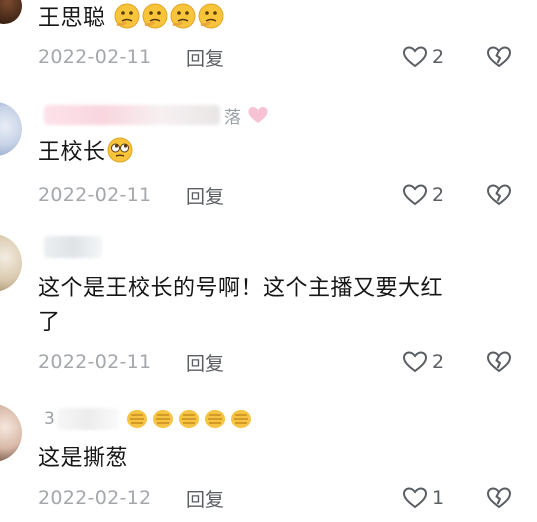 Image resolution: width=537 pixels, height=522 pixels. Describe the element at coordinates (272, 306) in the screenshot. I see `comment-text: 这个是王校长的号啊！这个主播又要大红 了` at that location.